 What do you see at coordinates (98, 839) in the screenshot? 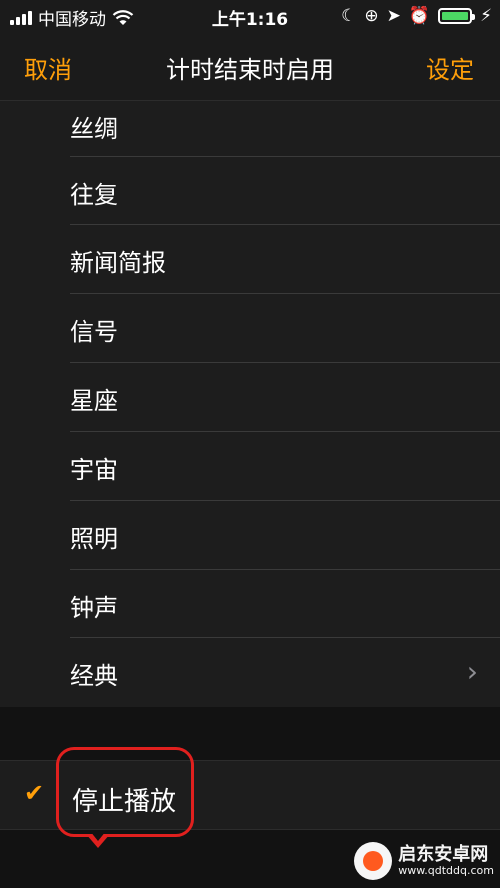
I see `highlight-annotation-tail` at bounding box center [98, 839].